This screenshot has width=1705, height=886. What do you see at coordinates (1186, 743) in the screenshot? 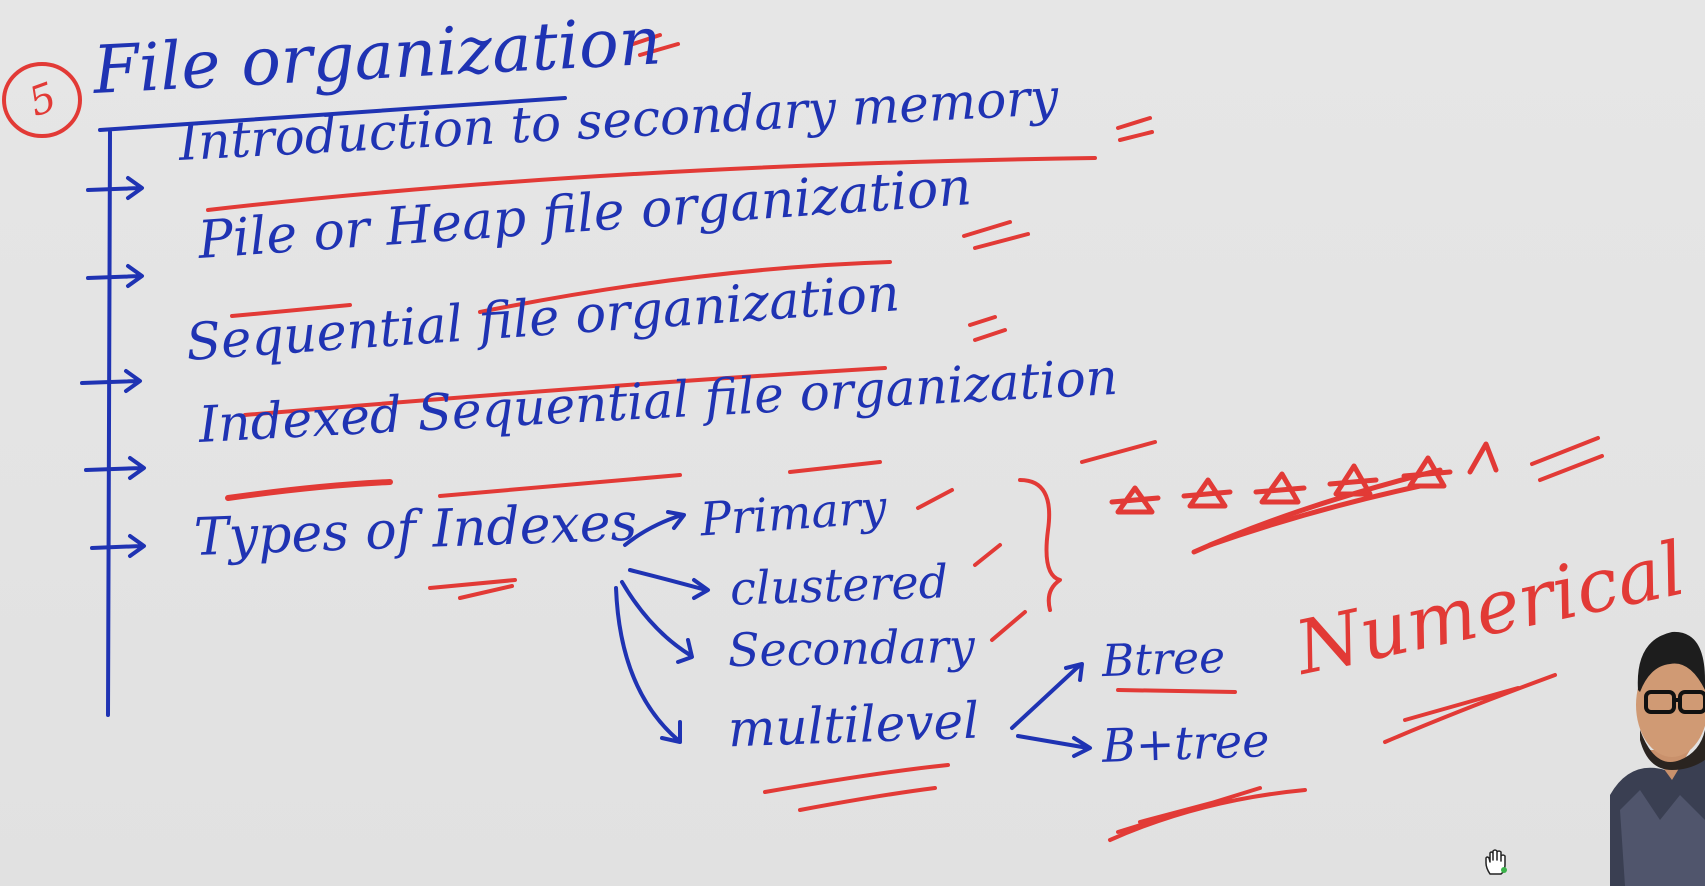
I see `bplustree-label: B+tree` at bounding box center [1186, 743].